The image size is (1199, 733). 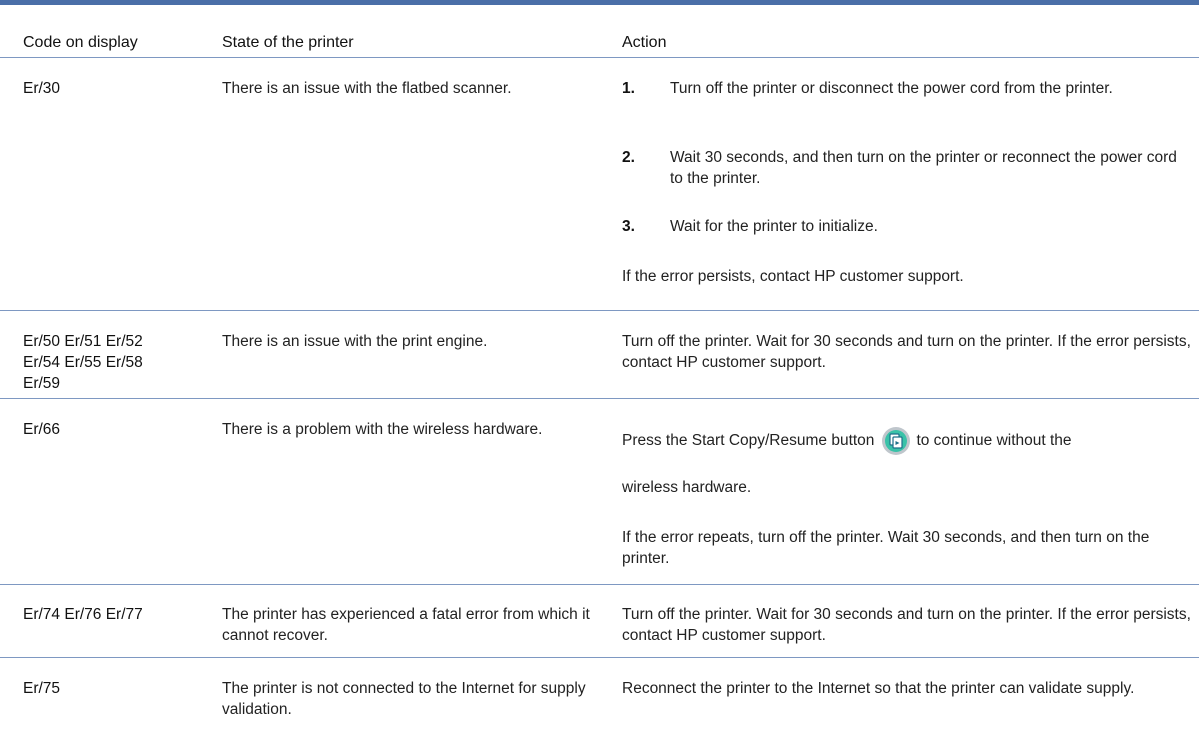 What do you see at coordinates (687, 487) in the screenshot?
I see `action-text-line2: wireless hardware.` at bounding box center [687, 487].